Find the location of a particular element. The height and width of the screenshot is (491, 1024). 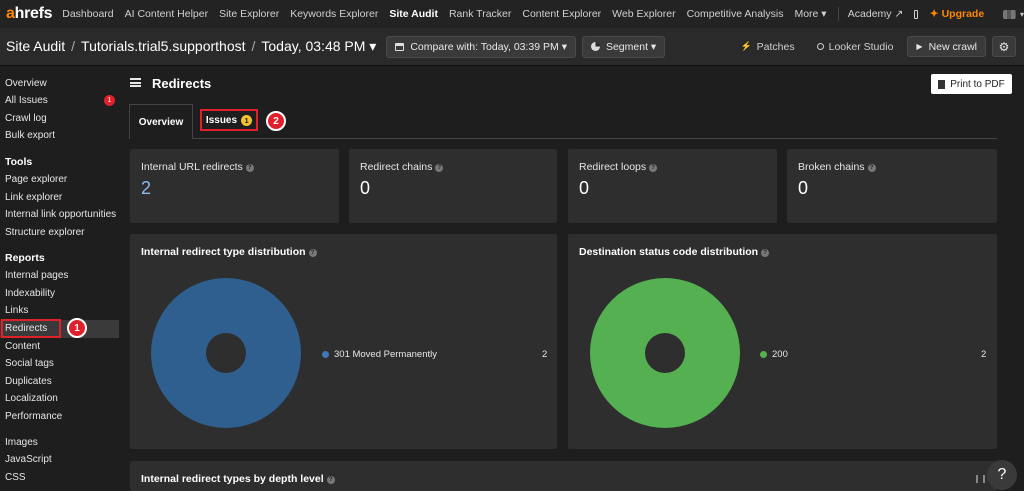

metric-card-broken-chains: Broken chains? 0 is located at coordinates (892, 186).